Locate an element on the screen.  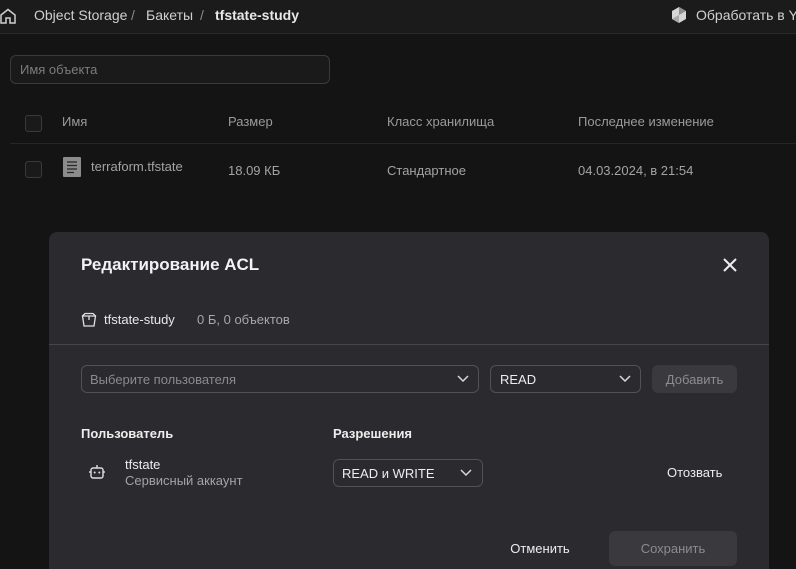
acl-permission-value: READ и WRITE is located at coordinates (388, 473).